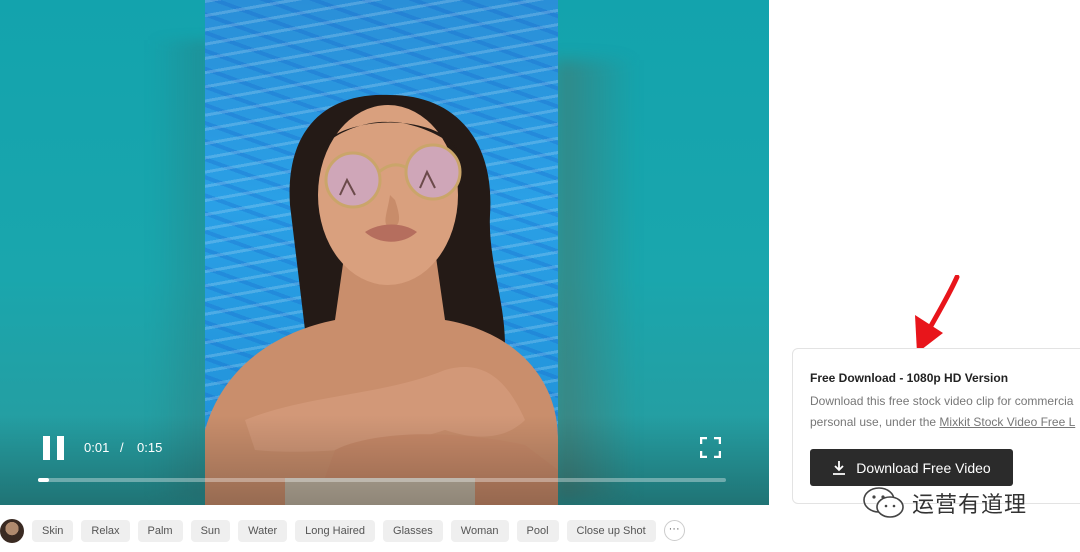 This screenshot has height=552, width=1080. Describe the element at coordinates (12, 531) in the screenshot. I see `avatar` at that location.